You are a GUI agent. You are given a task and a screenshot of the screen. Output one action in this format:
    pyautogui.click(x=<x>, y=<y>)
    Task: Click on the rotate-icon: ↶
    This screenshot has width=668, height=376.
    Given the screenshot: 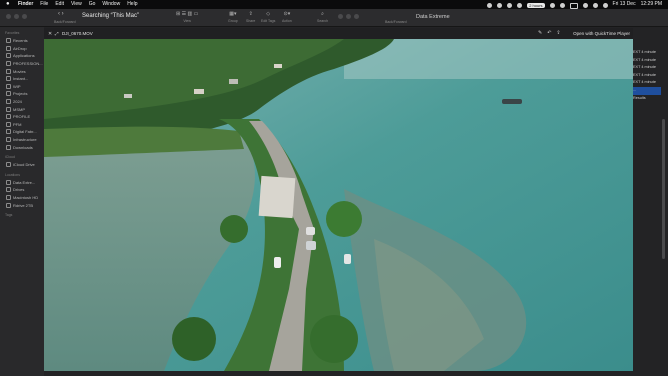 What is the action you would take?
    pyautogui.click(x=549, y=33)
    